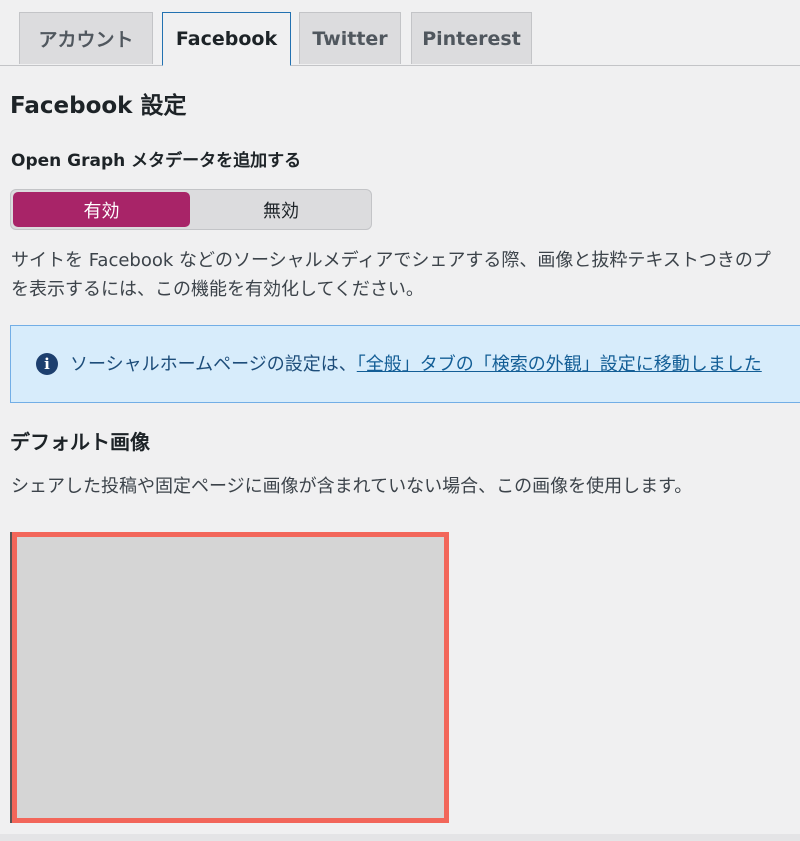 This screenshot has height=841, width=800. What do you see at coordinates (352, 486) in the screenshot?
I see `default-image-description: シェアした投稿や固定ページに画像が含まれていない場合、この画像を使用します。` at bounding box center [352, 486].